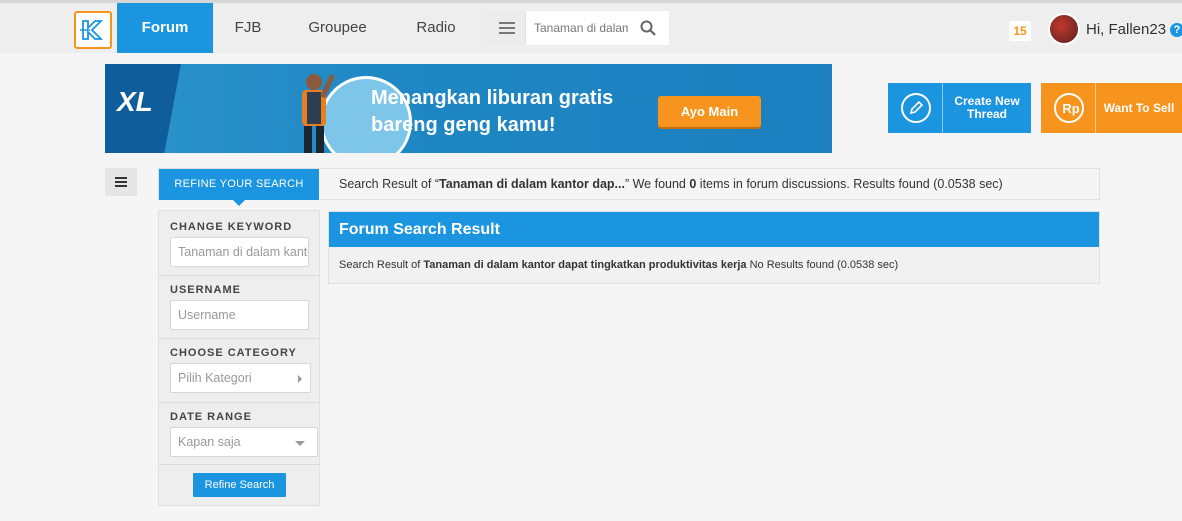  I want to click on create-thread-label: Create New Thread, so click(987, 108).